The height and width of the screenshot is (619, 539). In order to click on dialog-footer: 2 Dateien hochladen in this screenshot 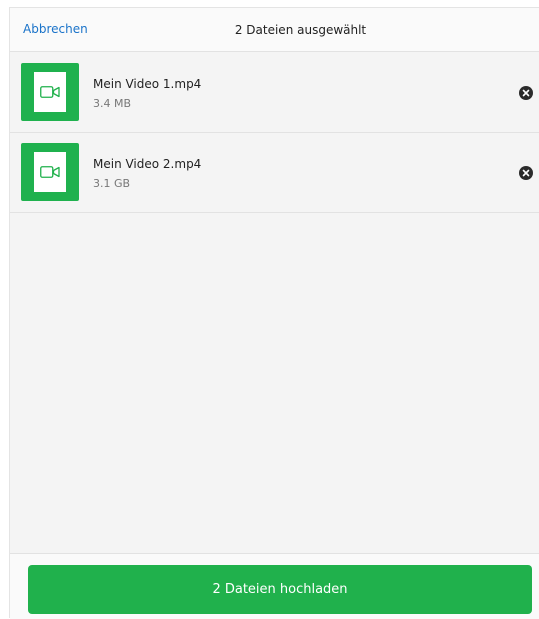, I will do `click(274, 586)`.